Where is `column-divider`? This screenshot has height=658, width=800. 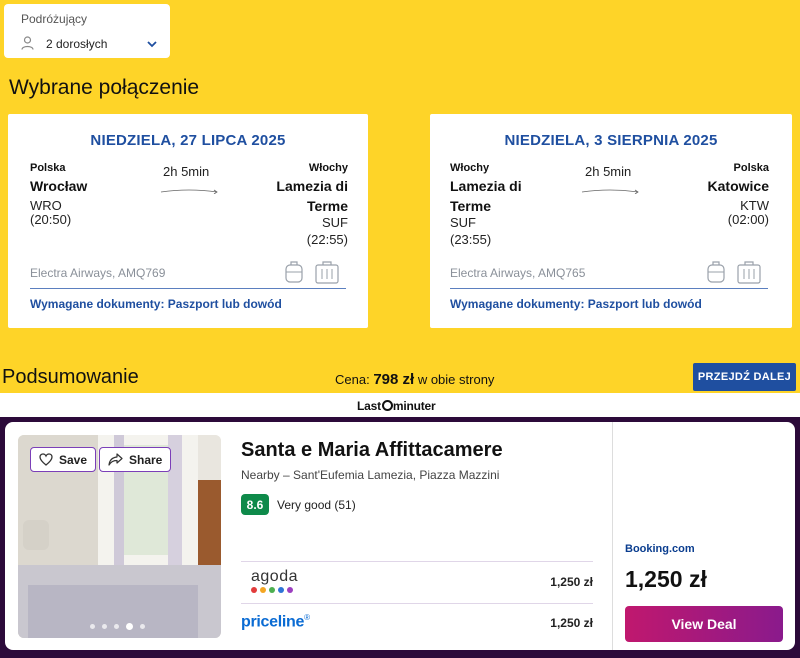 column-divider is located at coordinates (612, 536).